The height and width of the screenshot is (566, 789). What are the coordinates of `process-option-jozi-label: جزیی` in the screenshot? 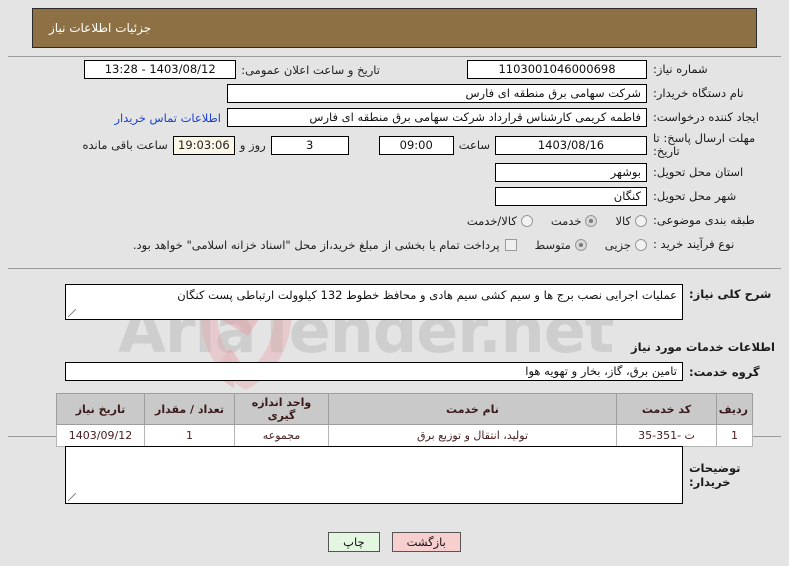 It's located at (617, 244).